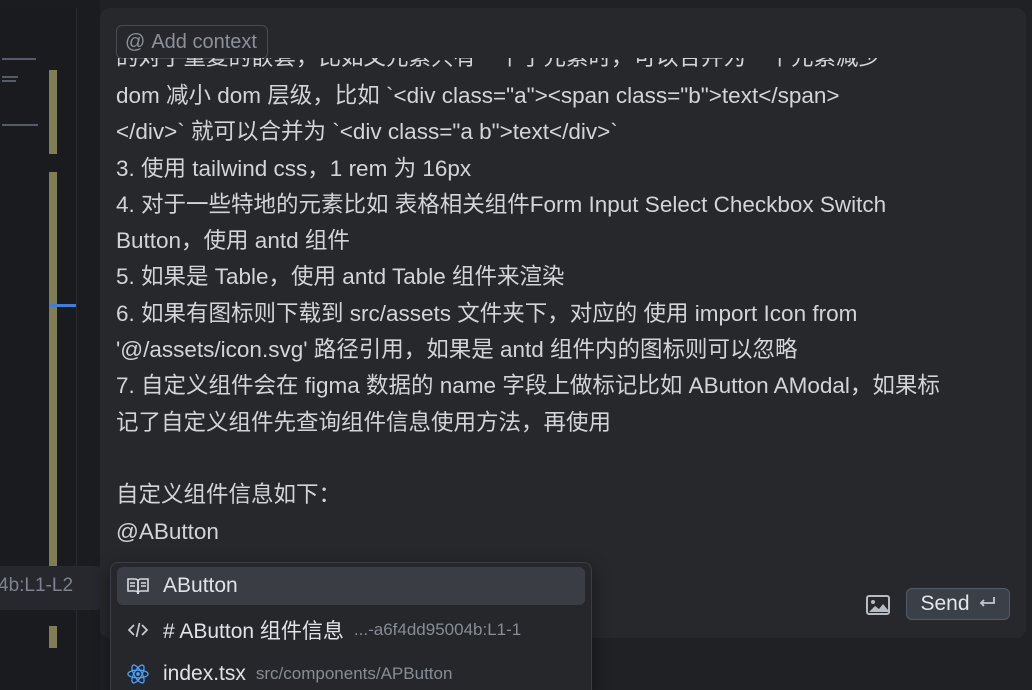 The height and width of the screenshot is (690, 1032). Describe the element at coordinates (37, 585) in the screenshot. I see `reference-text: 4b:L1-L2` at that location.